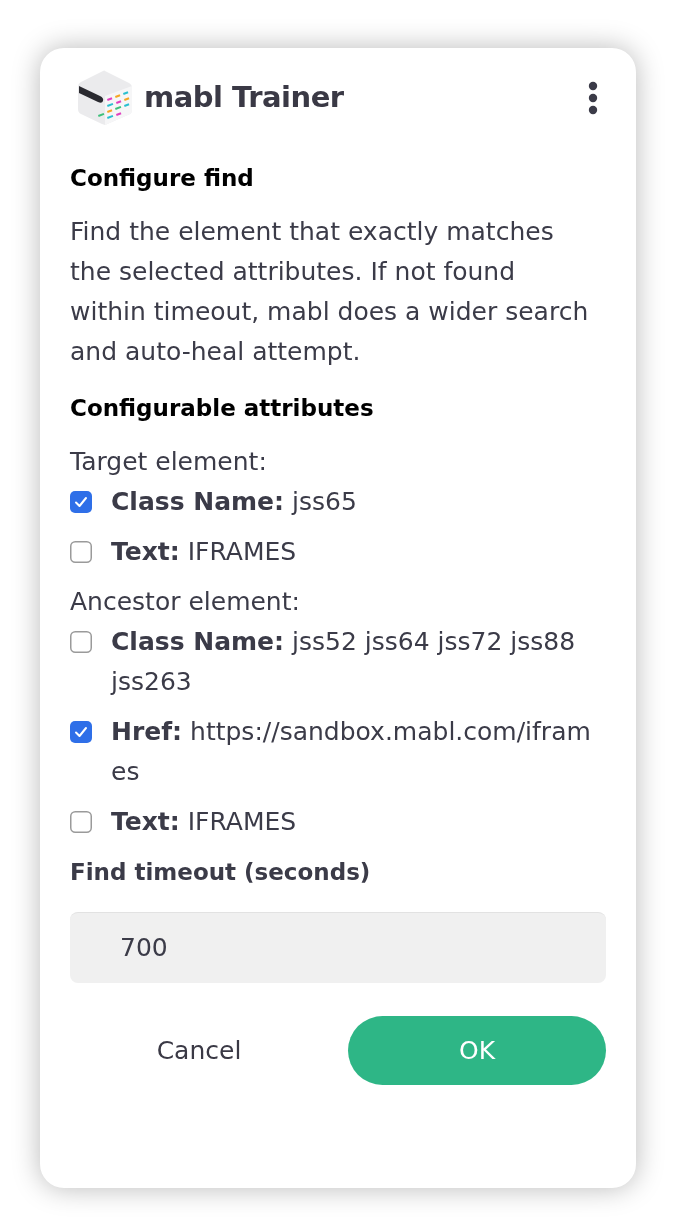 Image resolution: width=676 pixels, height=1222 pixels. What do you see at coordinates (199, 1050) in the screenshot?
I see `cancel-button: Cancel` at bounding box center [199, 1050].